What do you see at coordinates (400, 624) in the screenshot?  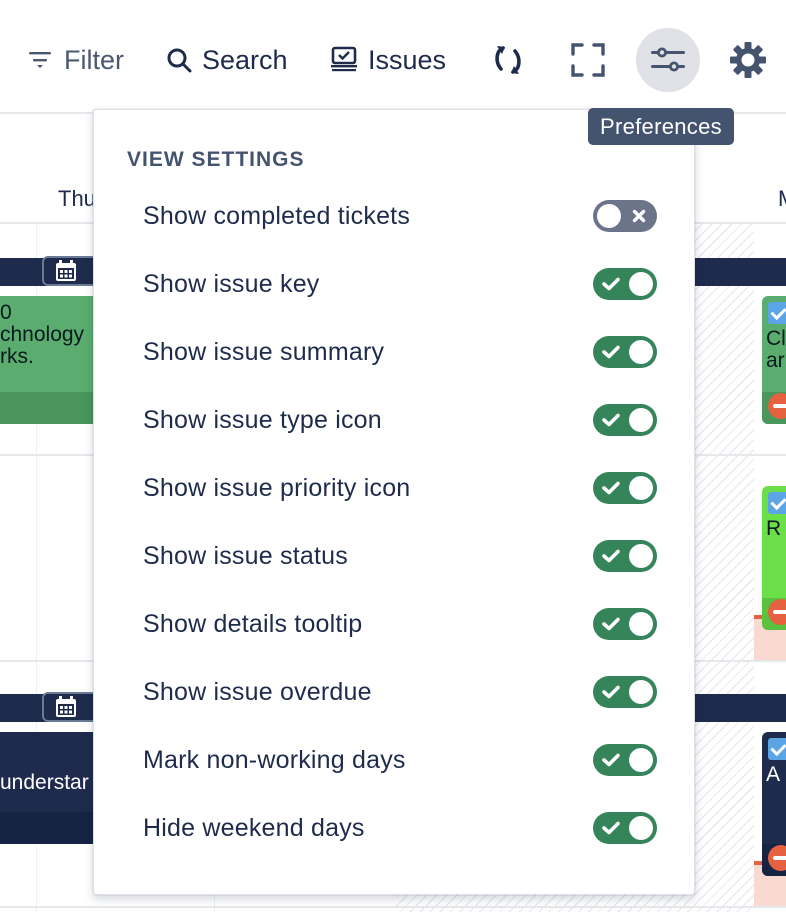 I see `setting-row: Show details tooltip` at bounding box center [400, 624].